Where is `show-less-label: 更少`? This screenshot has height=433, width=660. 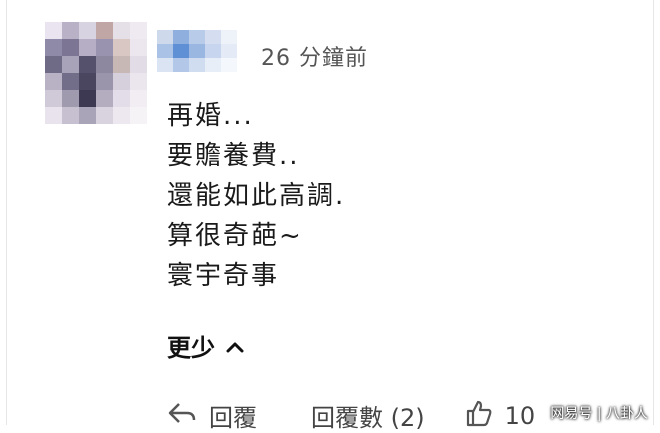 show-less-label: 更少 is located at coordinates (191, 348).